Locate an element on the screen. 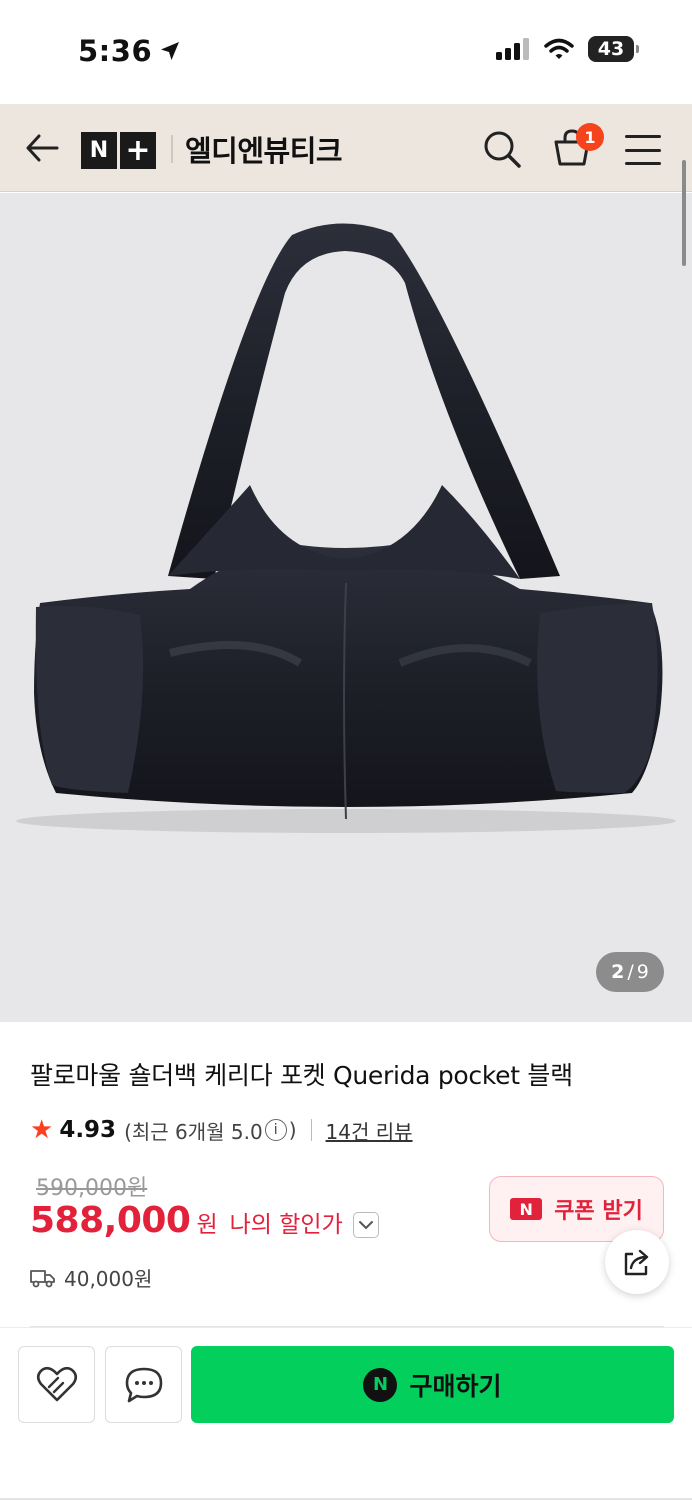  image-counter-total: 9 is located at coordinates (642, 972).